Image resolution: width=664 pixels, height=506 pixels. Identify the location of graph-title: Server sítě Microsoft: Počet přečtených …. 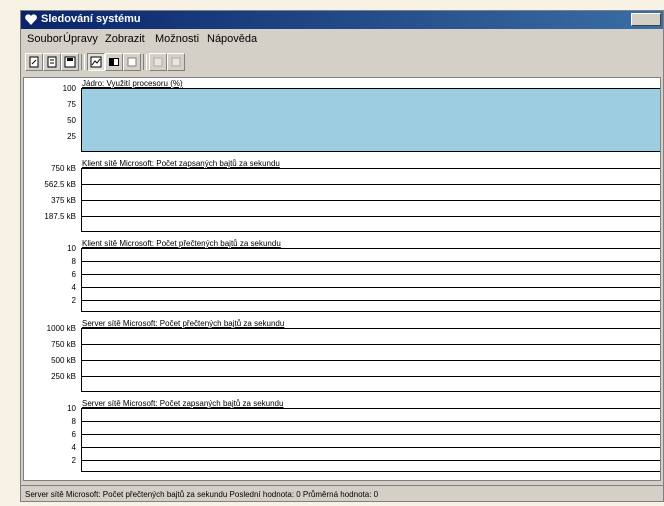
(183, 323).